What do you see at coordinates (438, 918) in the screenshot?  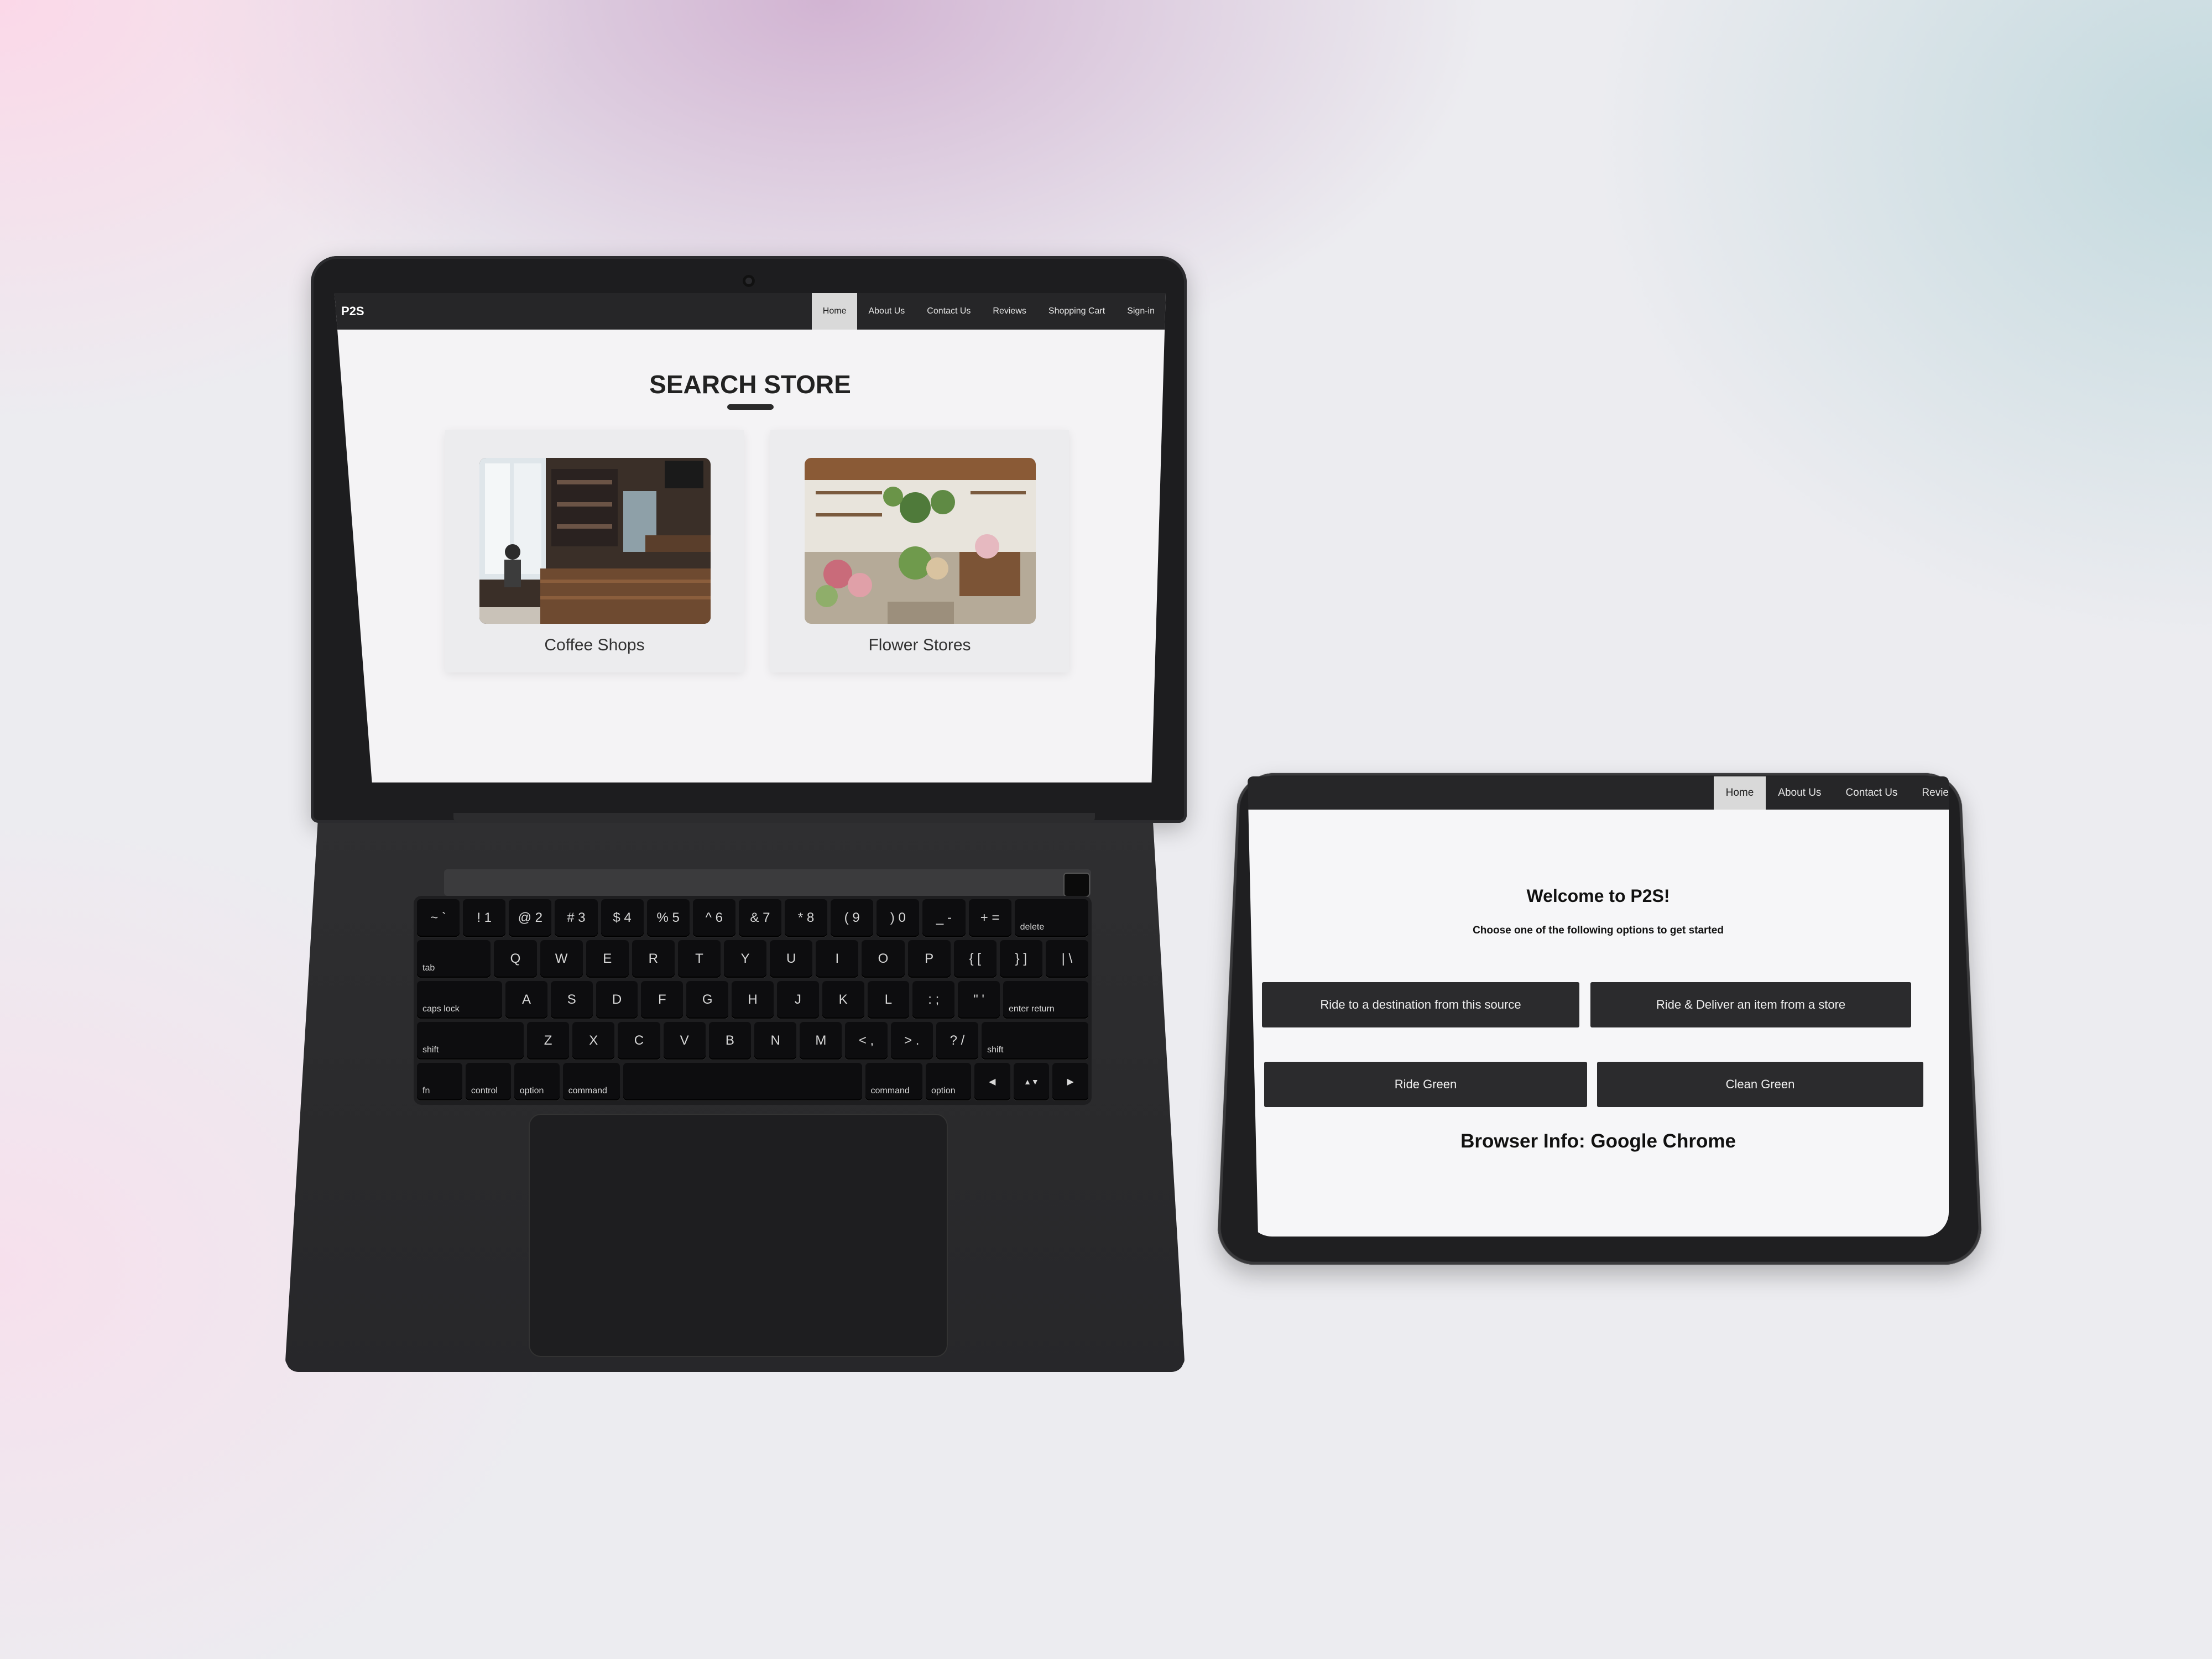 I see `key: ~ `` at bounding box center [438, 918].